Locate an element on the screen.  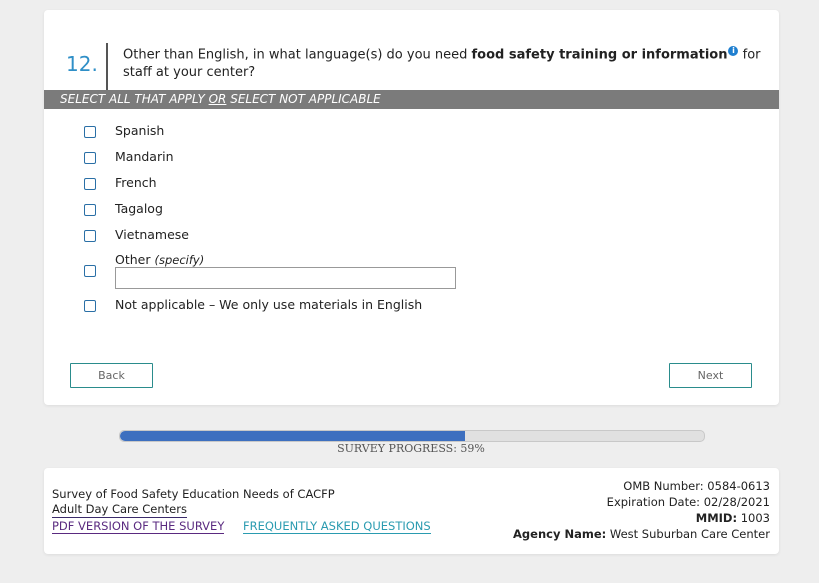
option-french: French is located at coordinates (411, 184).